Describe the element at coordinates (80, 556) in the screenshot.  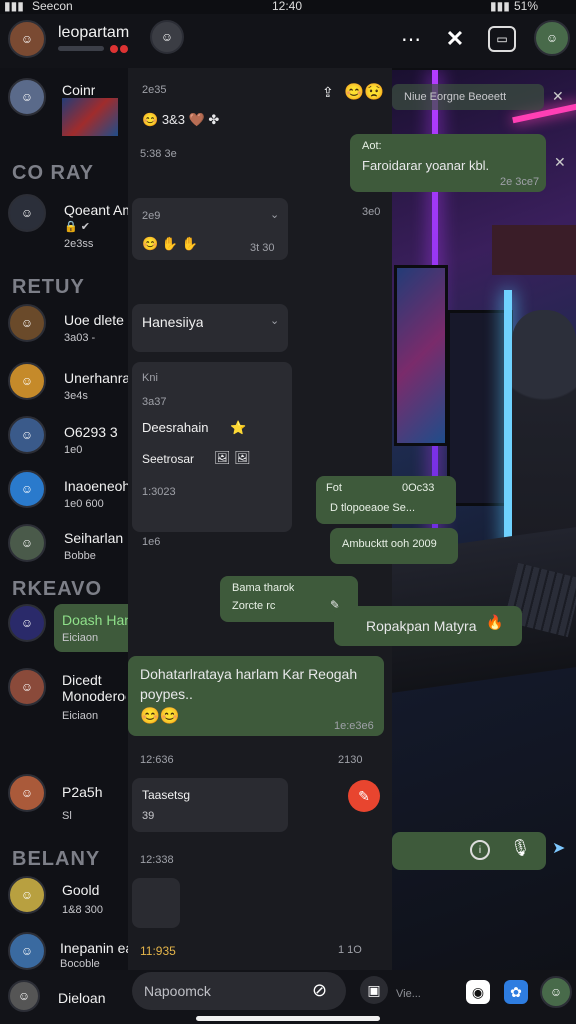
I see `contact-preview: Bobbe` at that location.